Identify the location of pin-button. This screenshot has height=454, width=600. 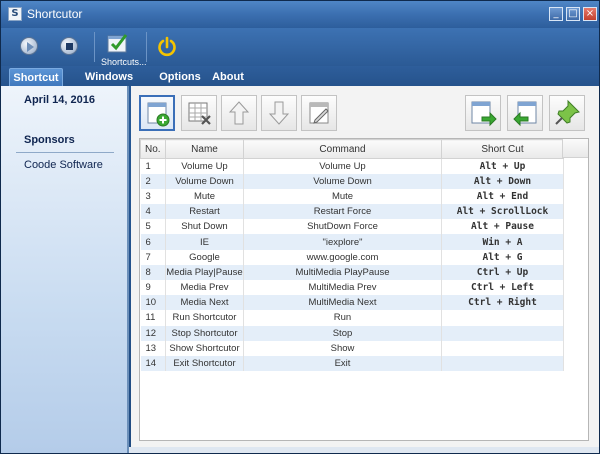
(567, 113).